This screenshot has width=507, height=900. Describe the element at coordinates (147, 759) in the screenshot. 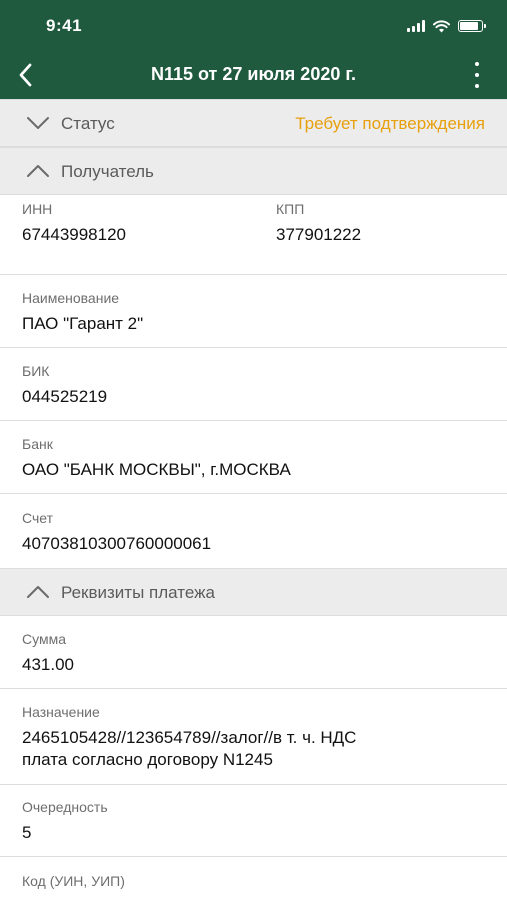

I see `purpose-line: плата согласно договору N1245` at that location.